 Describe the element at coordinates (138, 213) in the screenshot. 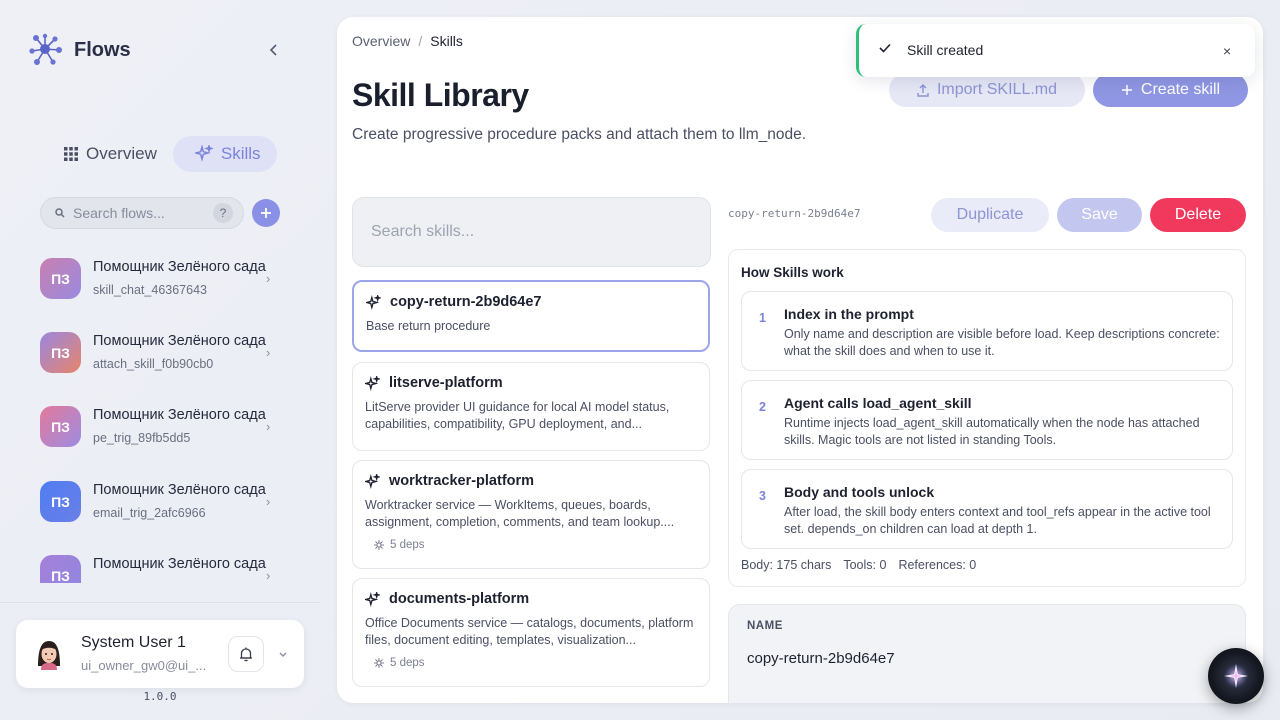

I see `flow-search-input` at that location.